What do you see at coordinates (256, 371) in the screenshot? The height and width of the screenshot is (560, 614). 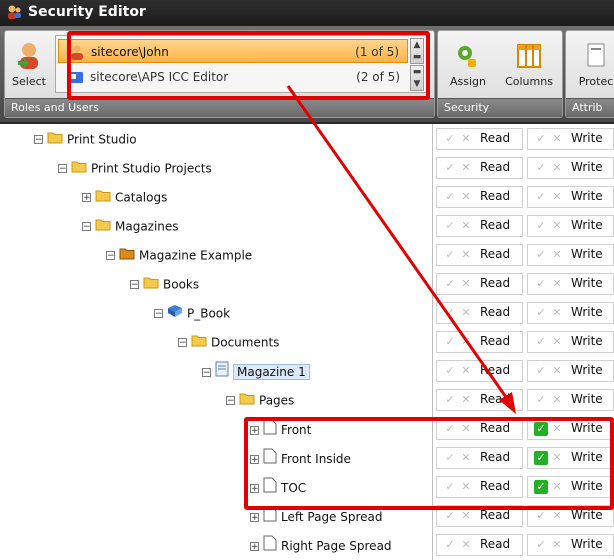 I see `tree-item: − Magazine 1` at bounding box center [256, 371].